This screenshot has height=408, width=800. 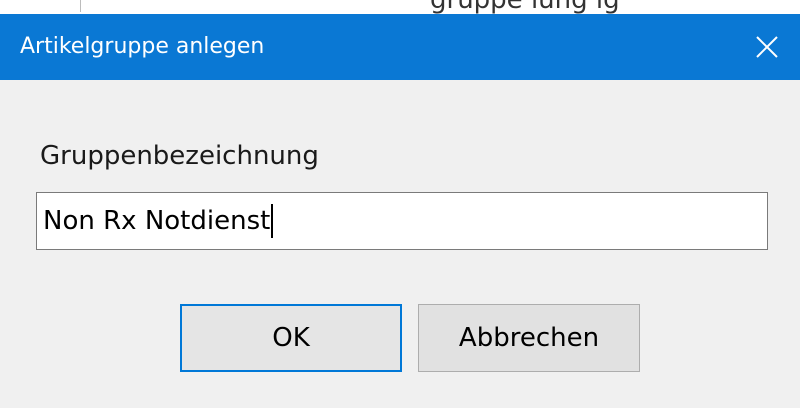 I want to click on close-icon, so click(x=767, y=47).